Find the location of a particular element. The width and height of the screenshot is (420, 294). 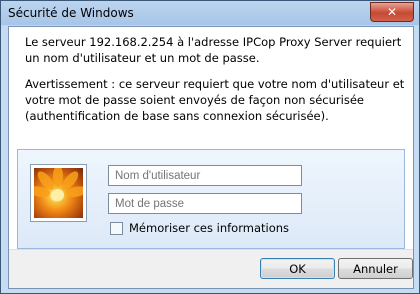

remember-label: Mémoriser ces informations is located at coordinates (209, 228).